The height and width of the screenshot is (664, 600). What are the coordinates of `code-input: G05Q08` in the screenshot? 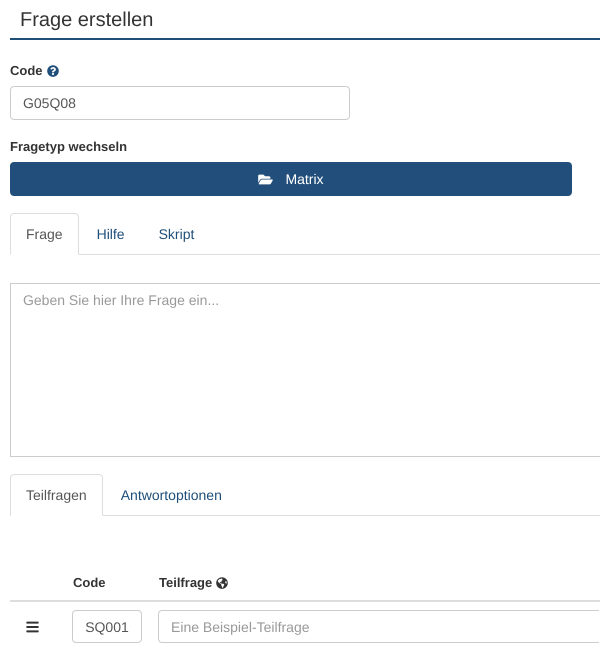 It's located at (180, 103).